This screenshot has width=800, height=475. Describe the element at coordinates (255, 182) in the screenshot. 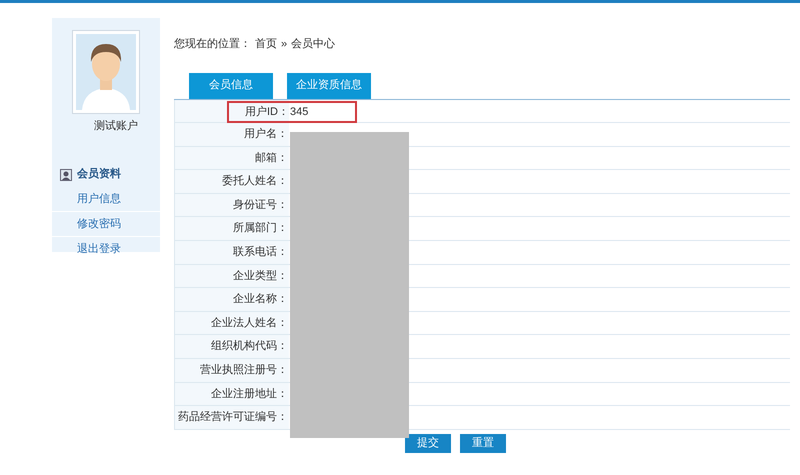

I see `field-label: 委托人姓名：` at that location.